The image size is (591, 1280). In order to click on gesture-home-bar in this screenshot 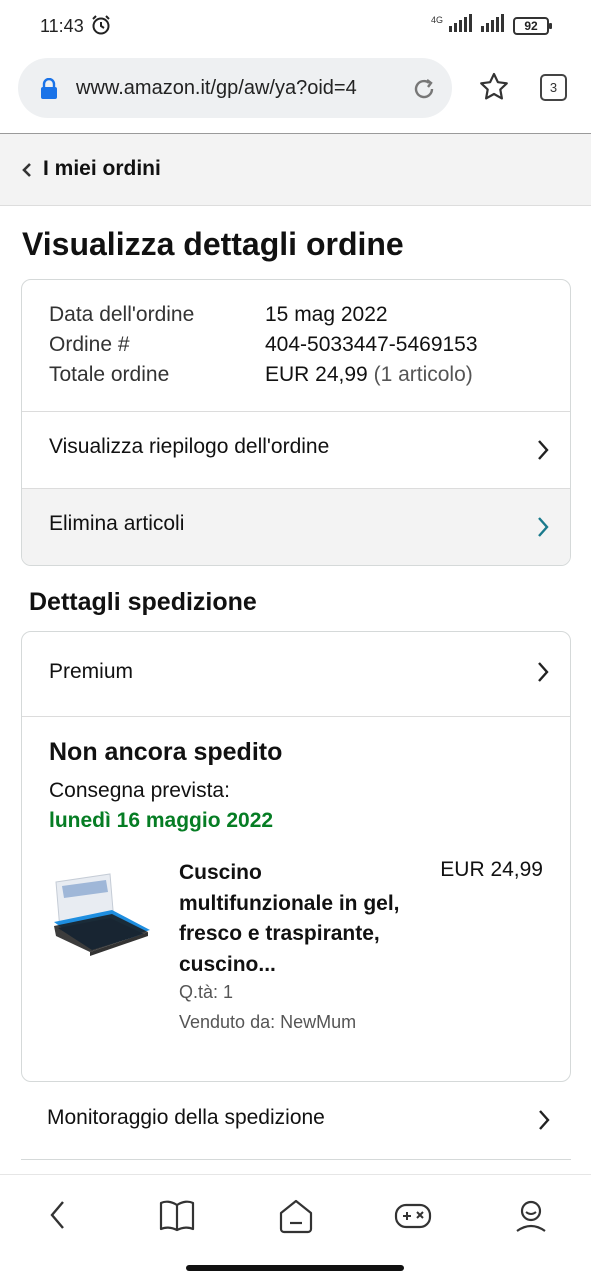, I will do `click(295, 1268)`.